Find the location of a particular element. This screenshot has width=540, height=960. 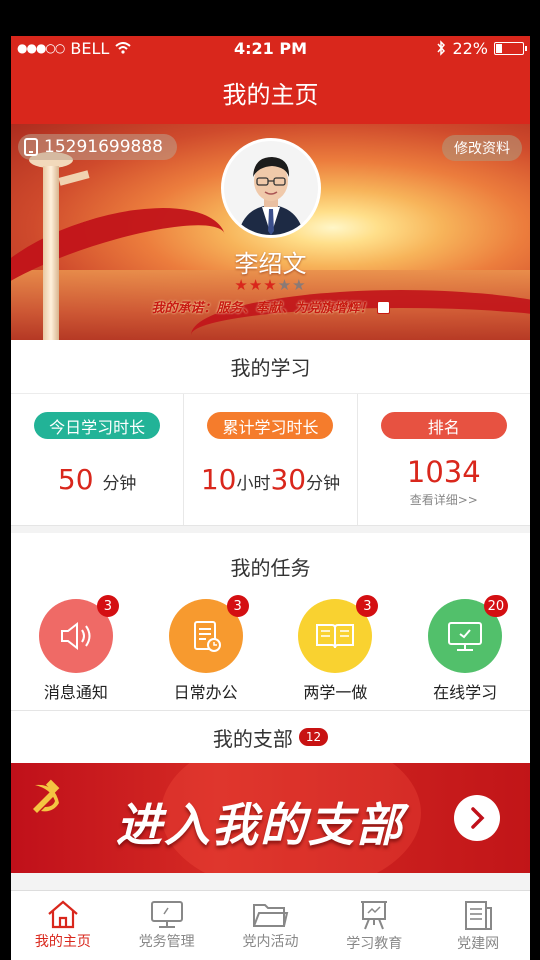

page-title: 我的主页 is located at coordinates (270, 94).